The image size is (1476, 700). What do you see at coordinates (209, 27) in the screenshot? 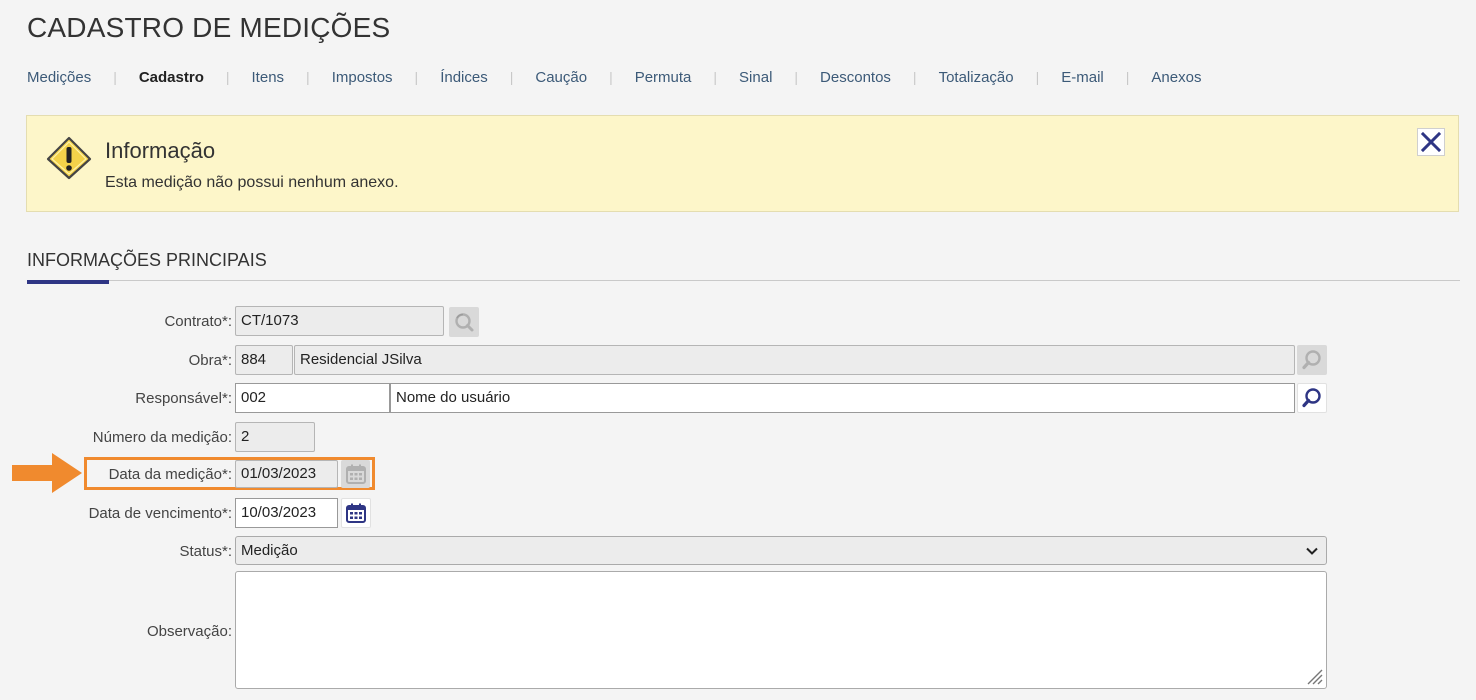
I see `page-title: CADASTRO DE MEDIÇÕES` at bounding box center [209, 27].